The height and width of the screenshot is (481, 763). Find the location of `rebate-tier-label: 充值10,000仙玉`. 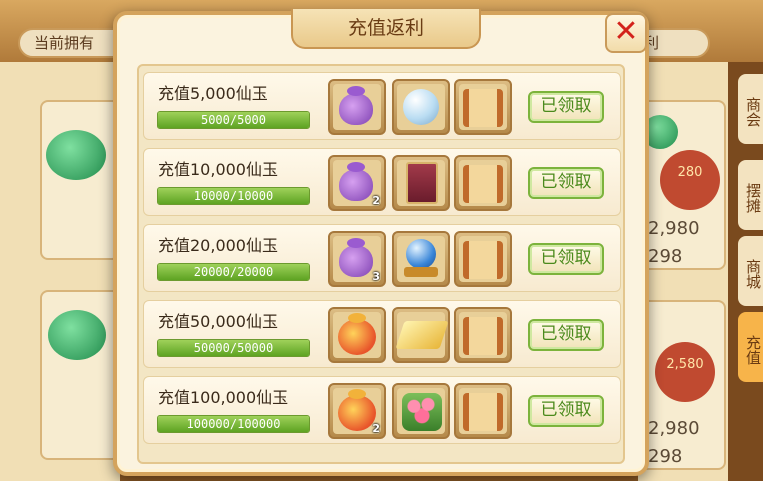

rebate-tier-label: 充值10,000仙玉 is located at coordinates (218, 169).